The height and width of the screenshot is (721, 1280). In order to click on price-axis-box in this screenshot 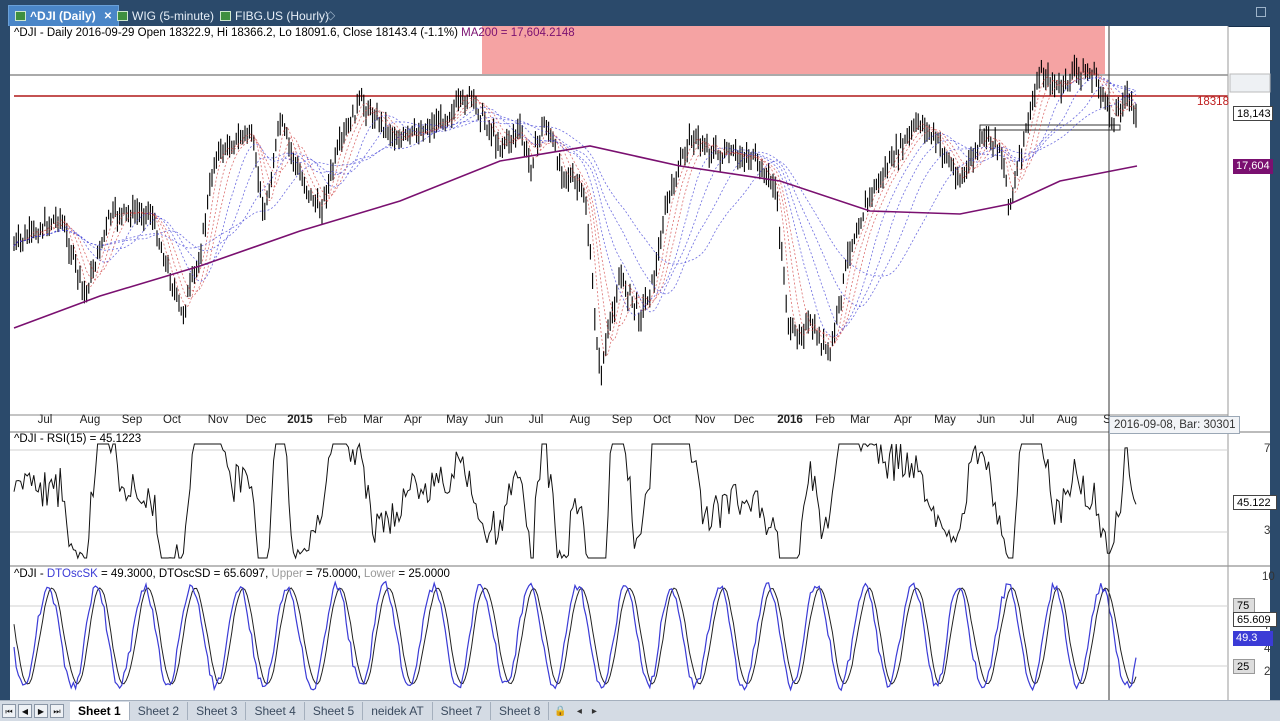, I will do `click(1250, 83)`.